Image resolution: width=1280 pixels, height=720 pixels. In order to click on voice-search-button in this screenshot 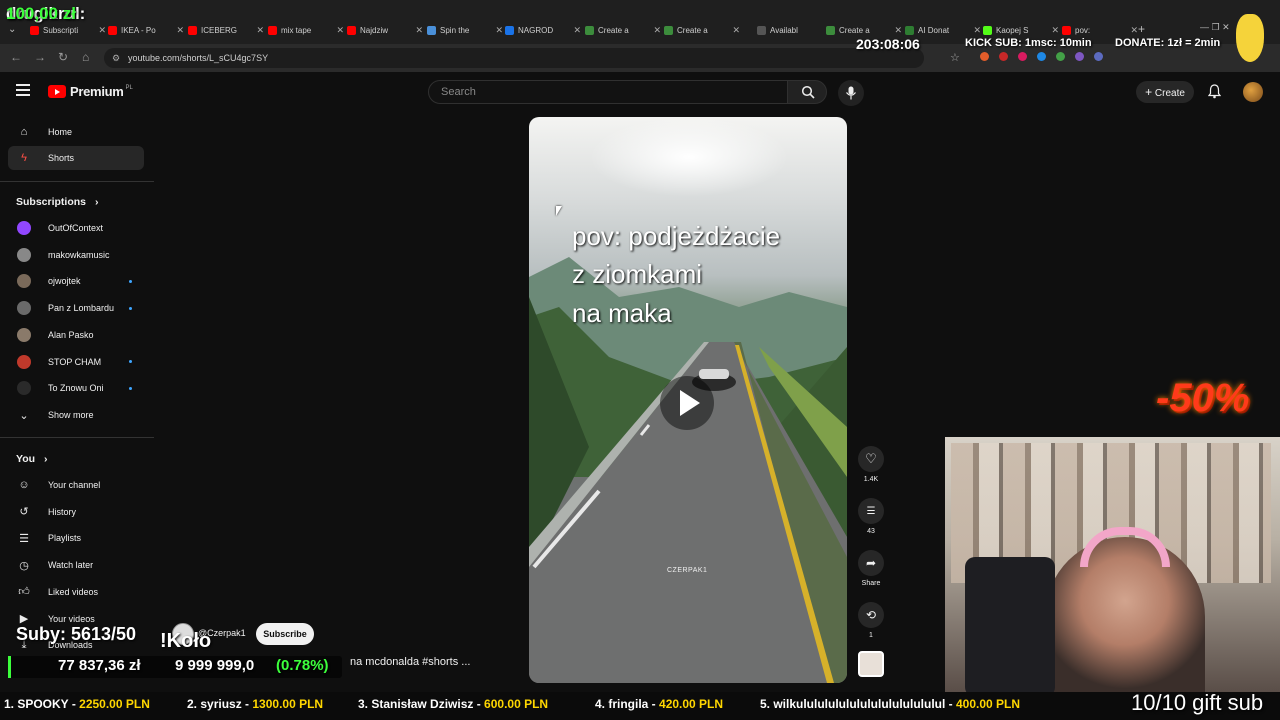, I will do `click(851, 93)`.